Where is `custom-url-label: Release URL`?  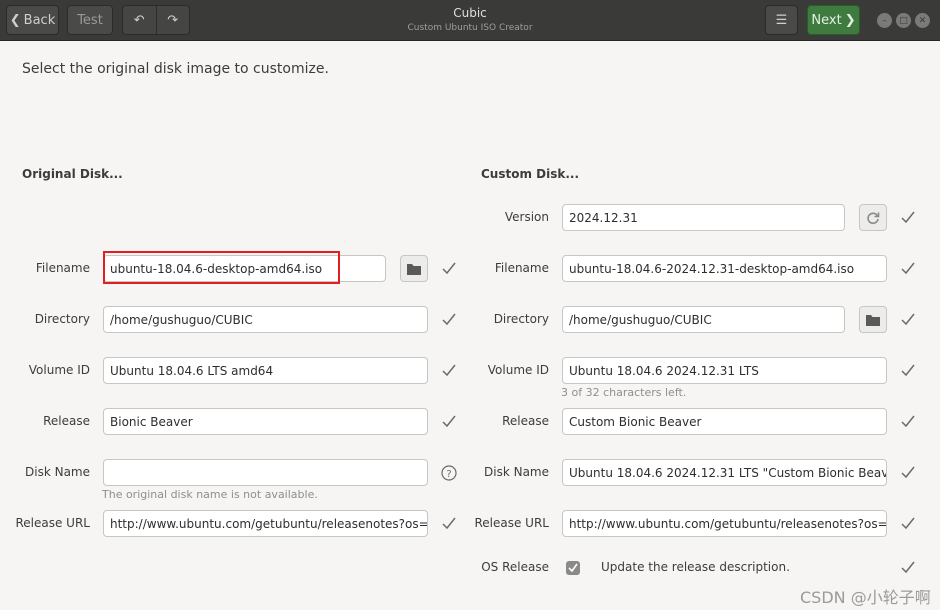
custom-url-label: Release URL is located at coordinates (511, 523).